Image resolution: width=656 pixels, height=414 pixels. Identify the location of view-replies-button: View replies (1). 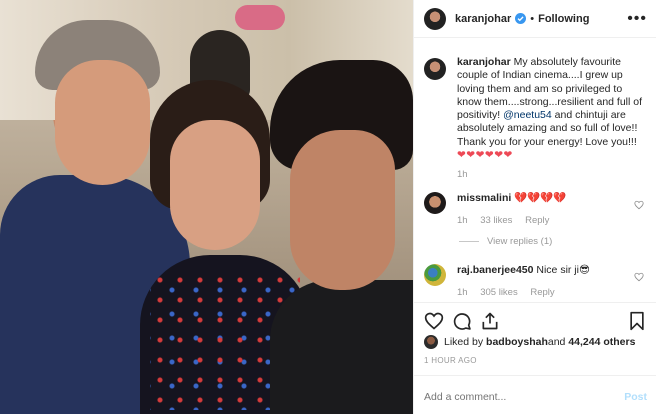
(505, 241).